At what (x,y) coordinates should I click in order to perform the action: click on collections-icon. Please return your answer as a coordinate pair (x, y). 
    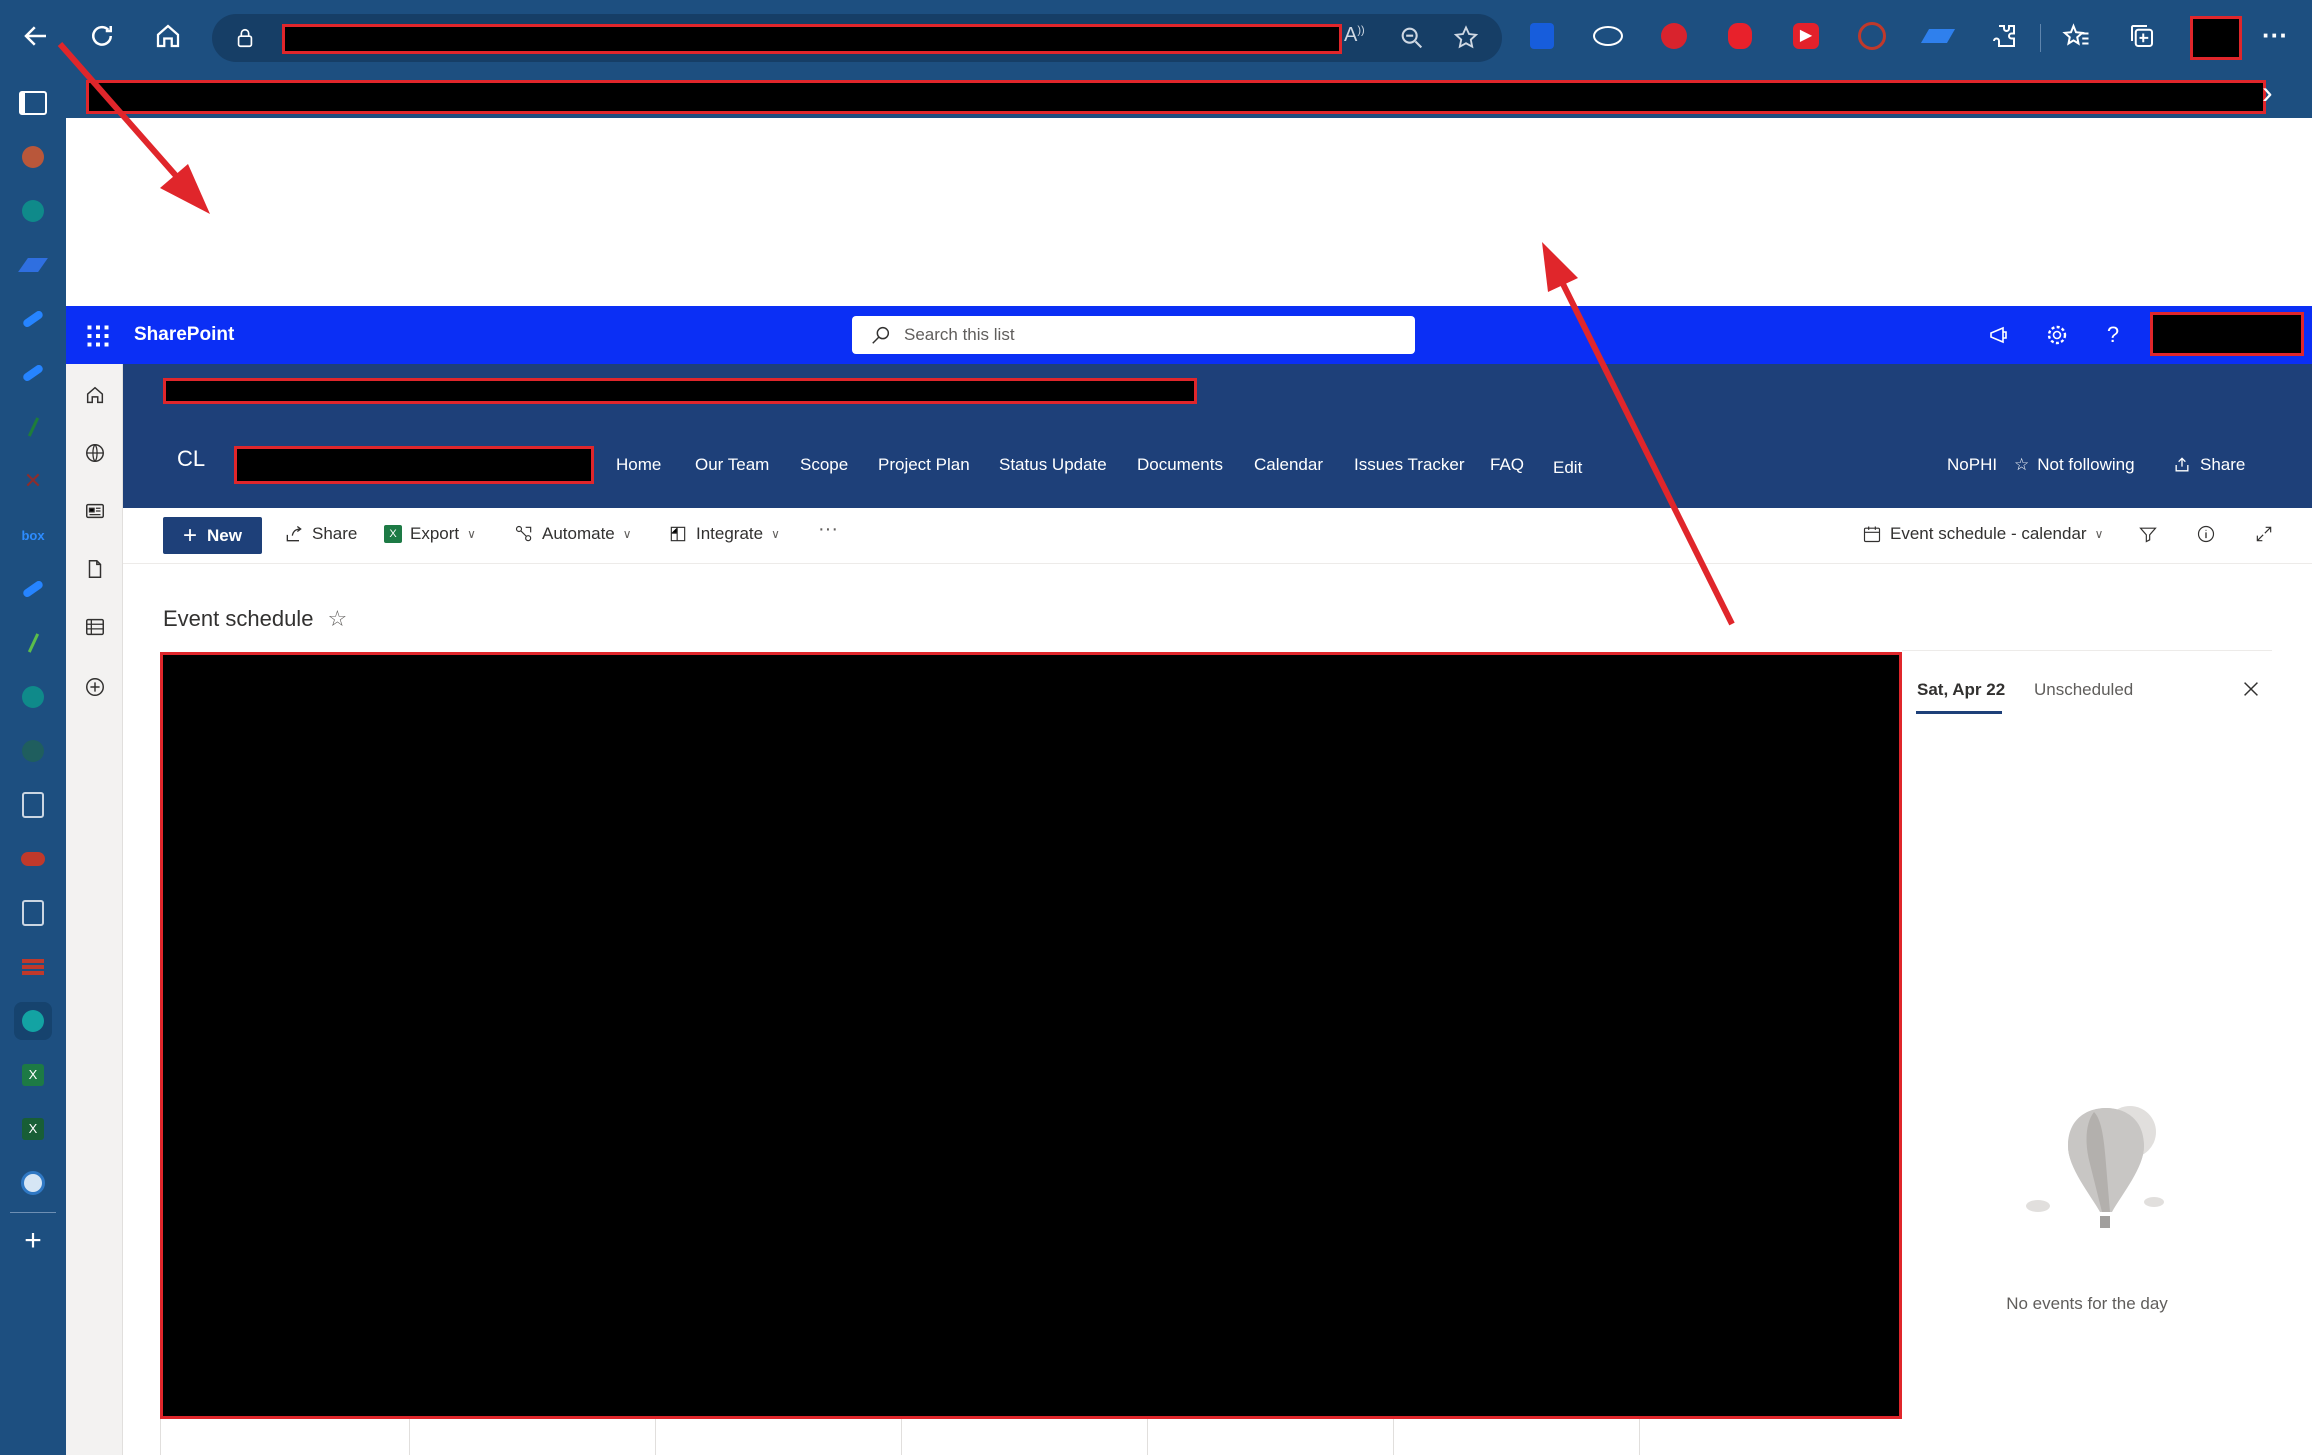
    Looking at the image, I should click on (2142, 36).